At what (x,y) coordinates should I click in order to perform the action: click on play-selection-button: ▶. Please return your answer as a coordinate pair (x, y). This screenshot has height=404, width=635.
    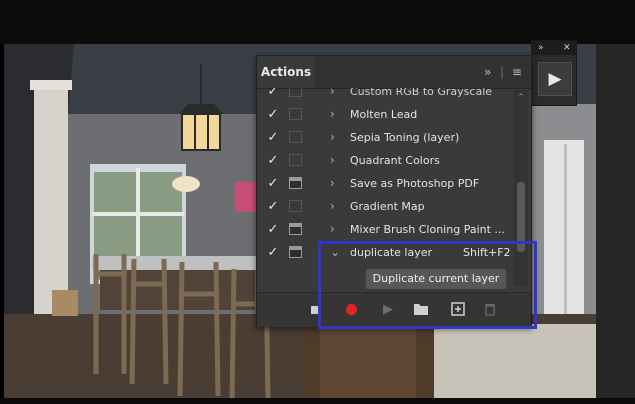
    Looking at the image, I should click on (388, 310).